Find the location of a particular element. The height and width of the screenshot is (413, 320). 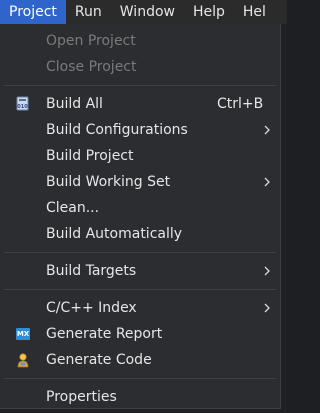

menu-help: Help is located at coordinates (209, 12).